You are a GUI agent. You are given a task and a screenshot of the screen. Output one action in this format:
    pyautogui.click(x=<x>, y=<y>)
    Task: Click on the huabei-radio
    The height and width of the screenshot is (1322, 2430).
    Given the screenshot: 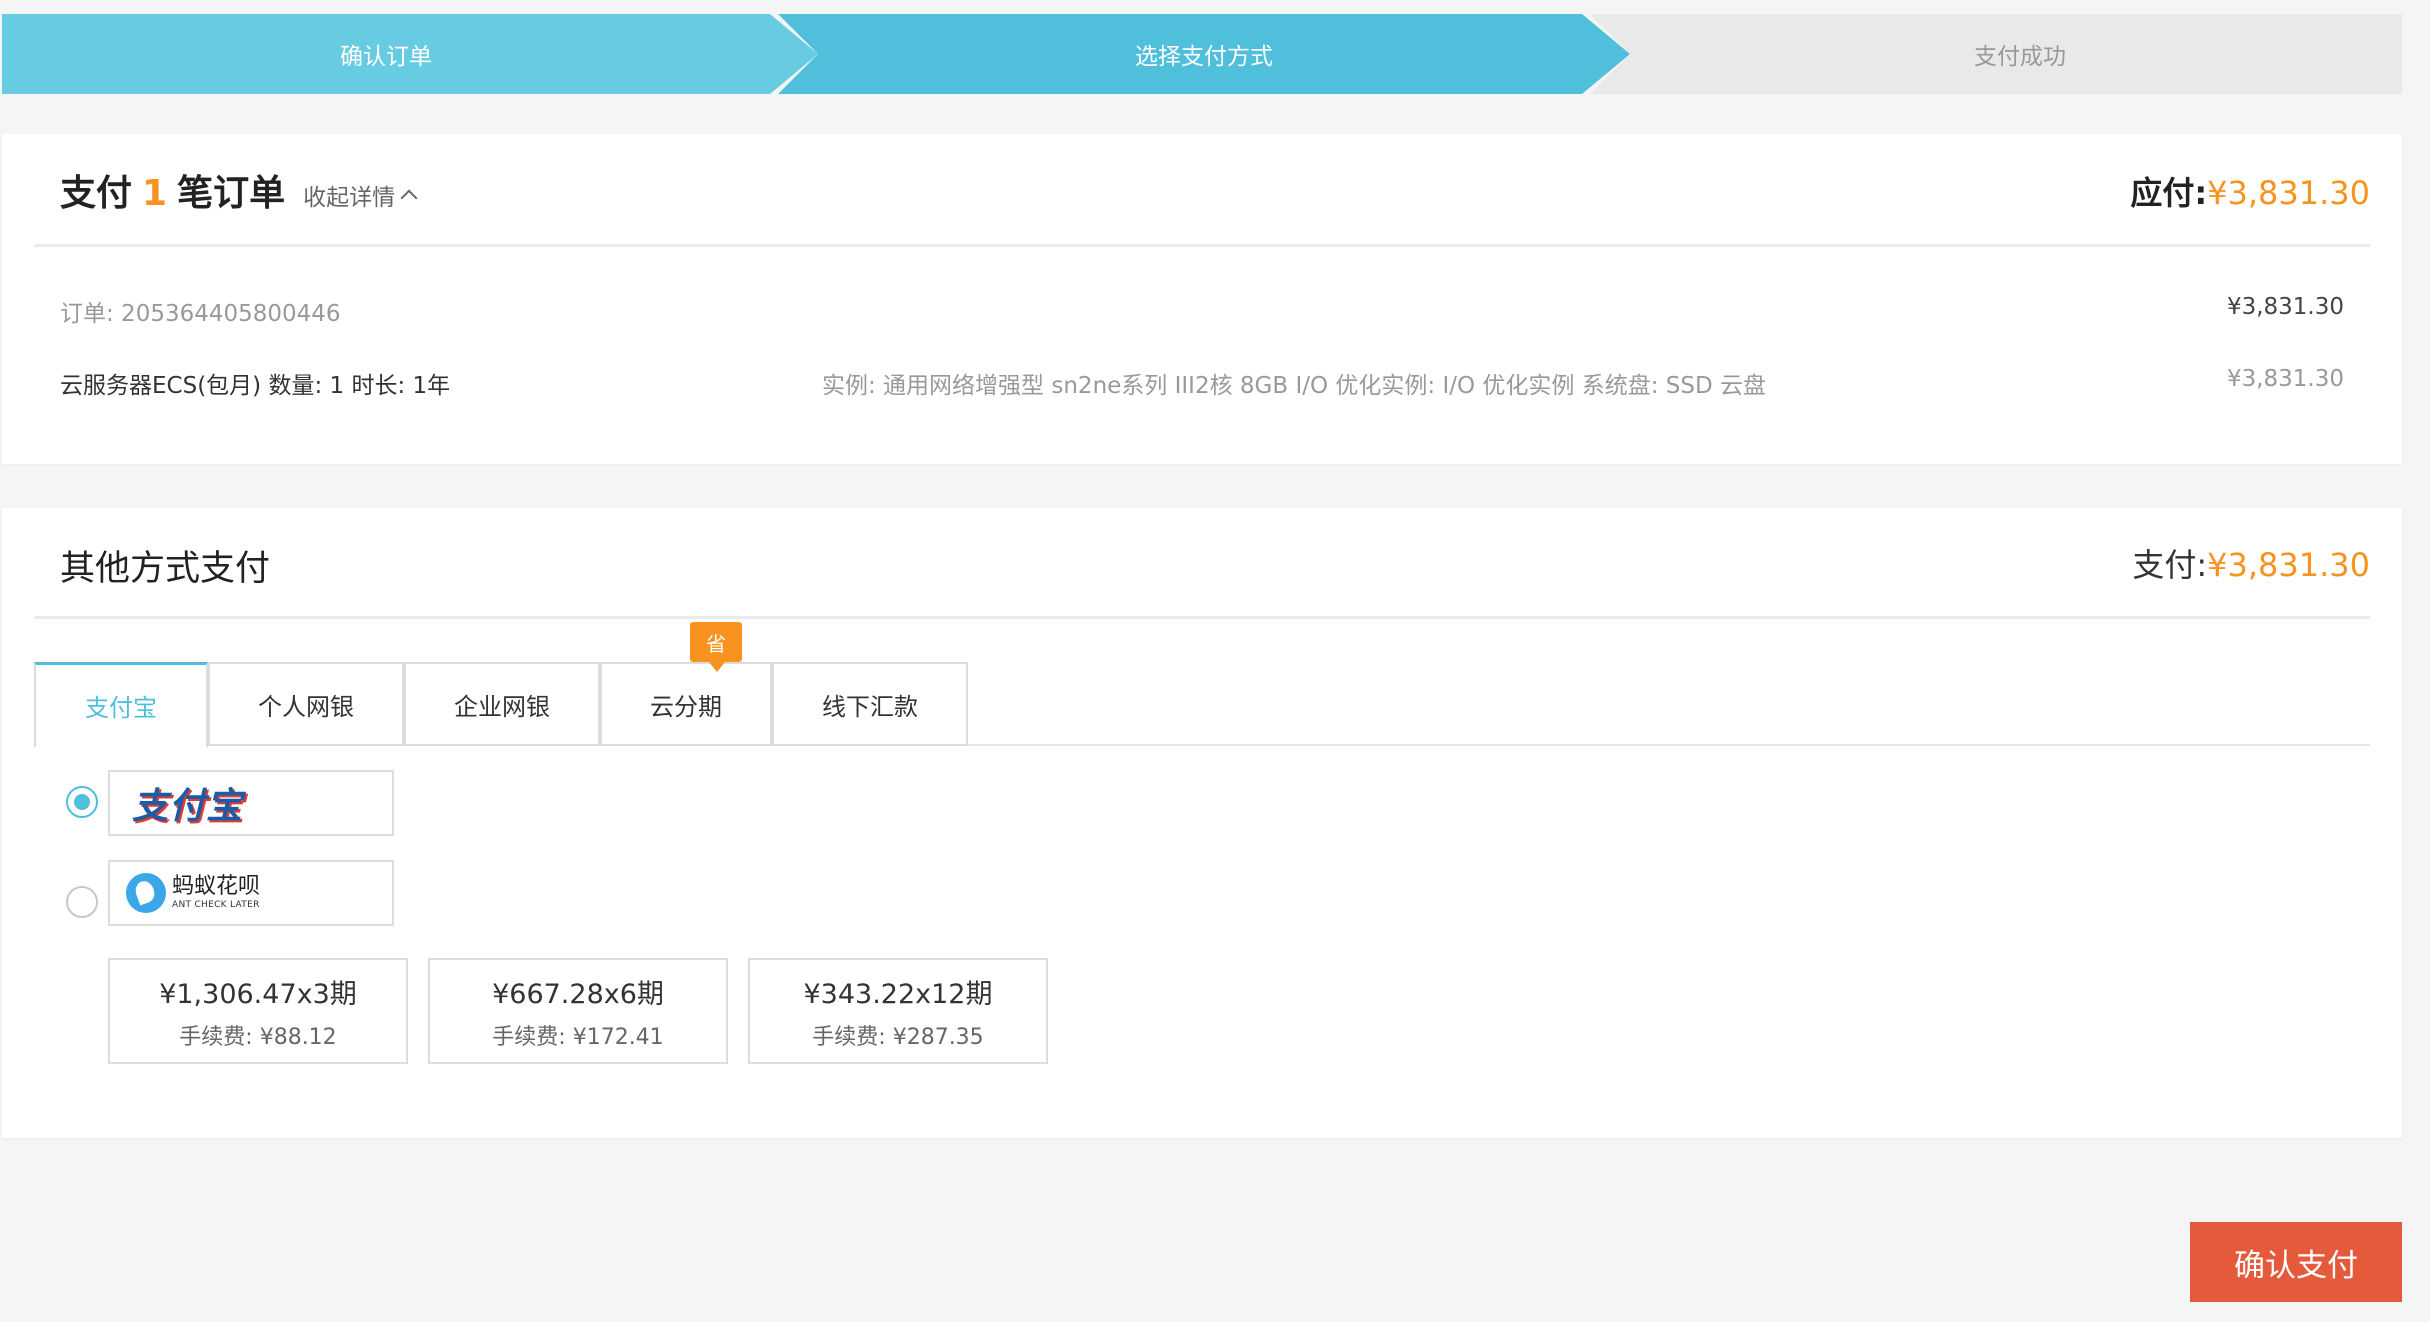 What is the action you would take?
    pyautogui.click(x=82, y=902)
    